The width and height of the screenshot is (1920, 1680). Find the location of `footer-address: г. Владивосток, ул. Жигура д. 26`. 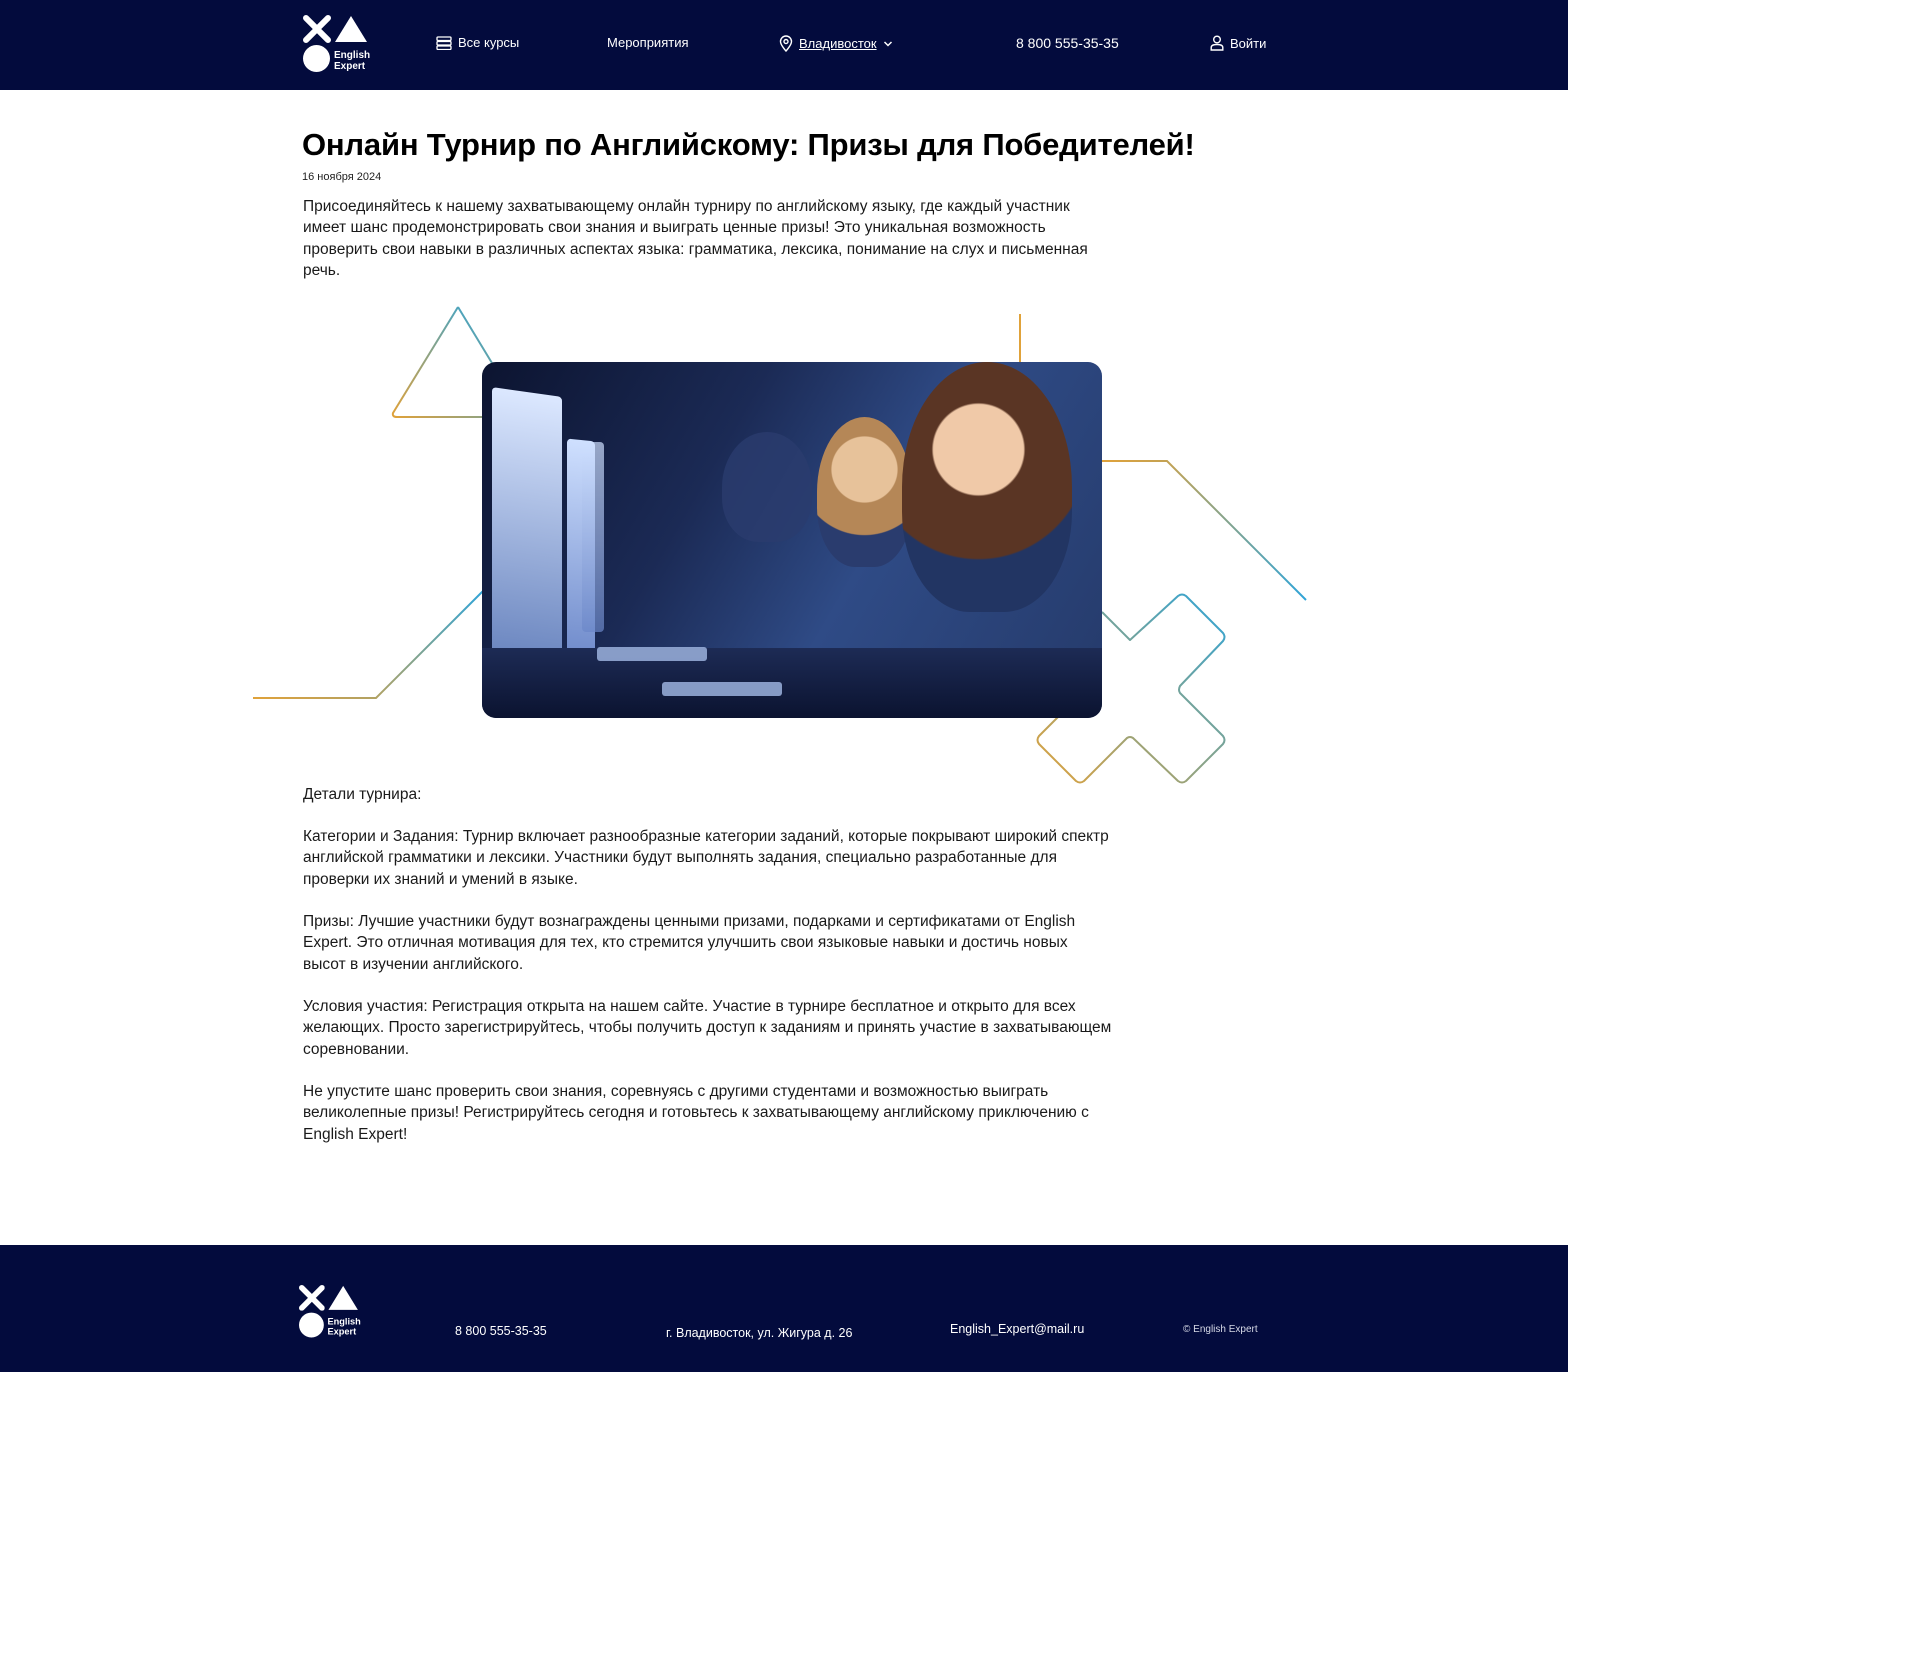

footer-address: г. Владивосток, ул. Жигура д. 26 is located at coordinates (759, 1333).